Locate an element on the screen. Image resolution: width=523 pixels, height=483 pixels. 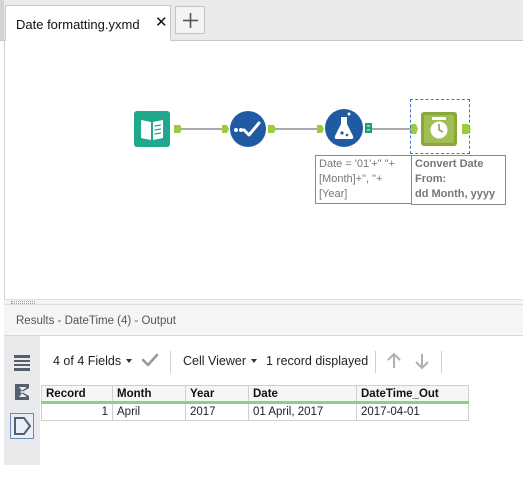
tab-bar-edge is located at coordinates (2, 20).